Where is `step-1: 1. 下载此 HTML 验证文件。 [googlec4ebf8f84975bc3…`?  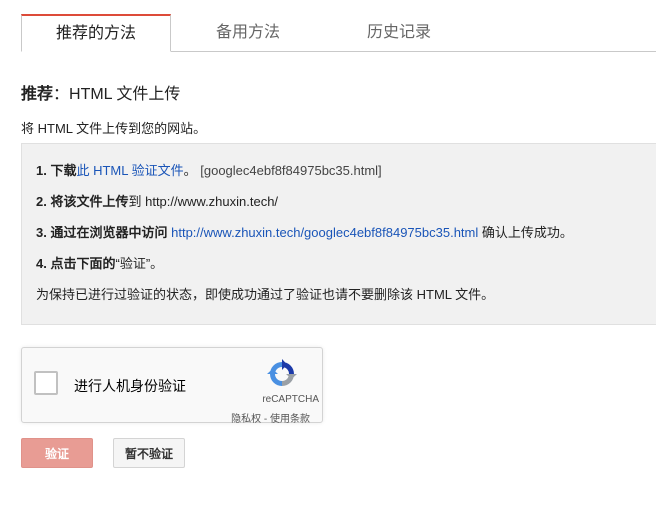 step-1: 1. 下载此 HTML 验证文件。 [googlec4ebf8f84975bc3… is located at coordinates (209, 169).